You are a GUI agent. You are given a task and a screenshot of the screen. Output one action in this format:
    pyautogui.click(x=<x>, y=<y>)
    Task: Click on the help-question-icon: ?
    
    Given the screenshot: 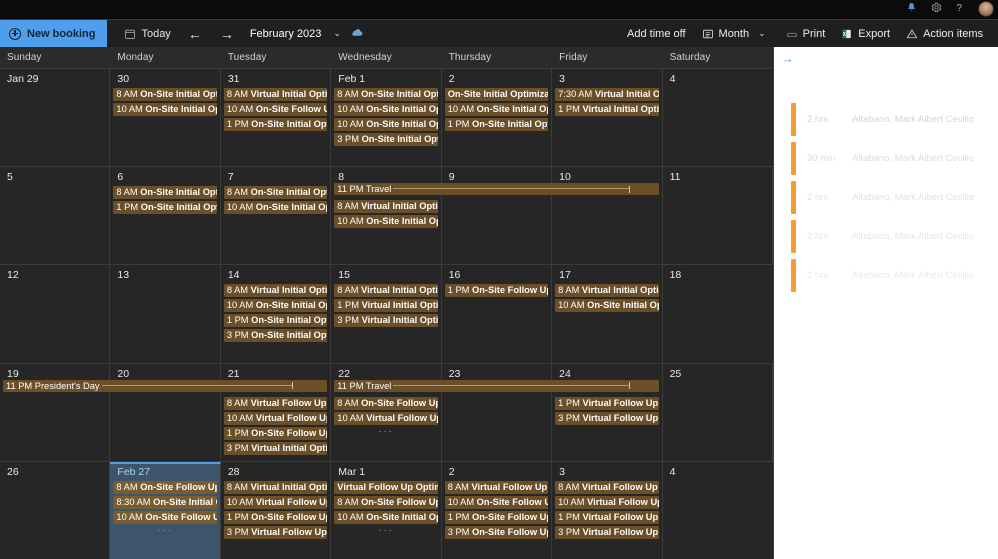 What is the action you would take?
    pyautogui.click(x=959, y=9)
    